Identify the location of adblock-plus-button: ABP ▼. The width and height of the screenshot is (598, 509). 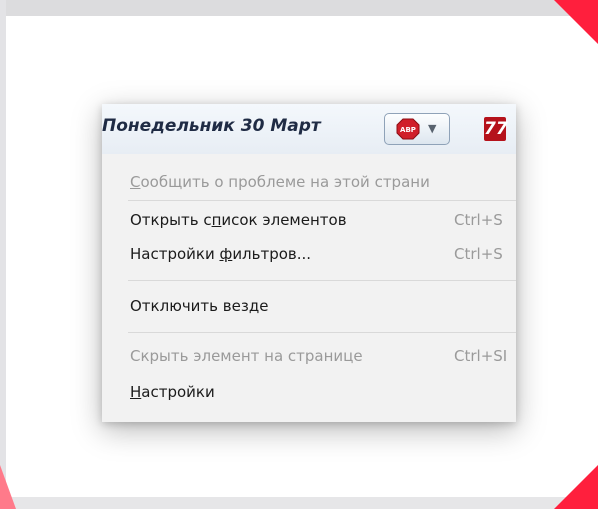
(417, 129).